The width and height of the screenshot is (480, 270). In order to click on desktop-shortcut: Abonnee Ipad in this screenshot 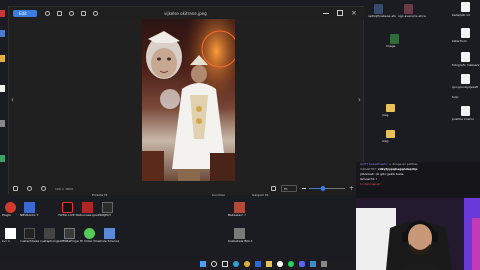, I will do `click(88, 211)`.